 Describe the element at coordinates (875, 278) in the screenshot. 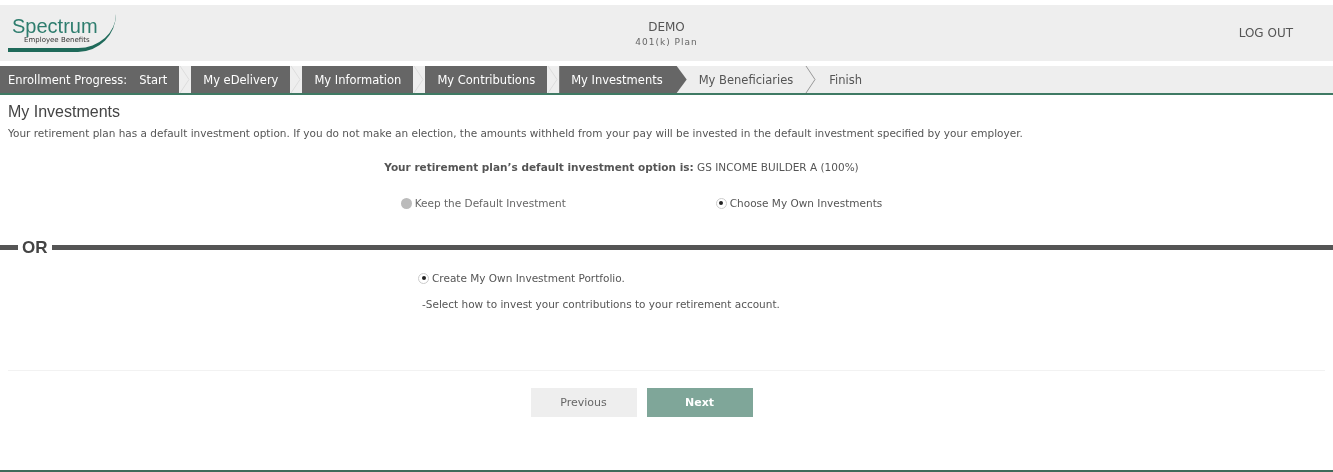

I see `radio-option: Create My Own Investment Portfolio.` at that location.